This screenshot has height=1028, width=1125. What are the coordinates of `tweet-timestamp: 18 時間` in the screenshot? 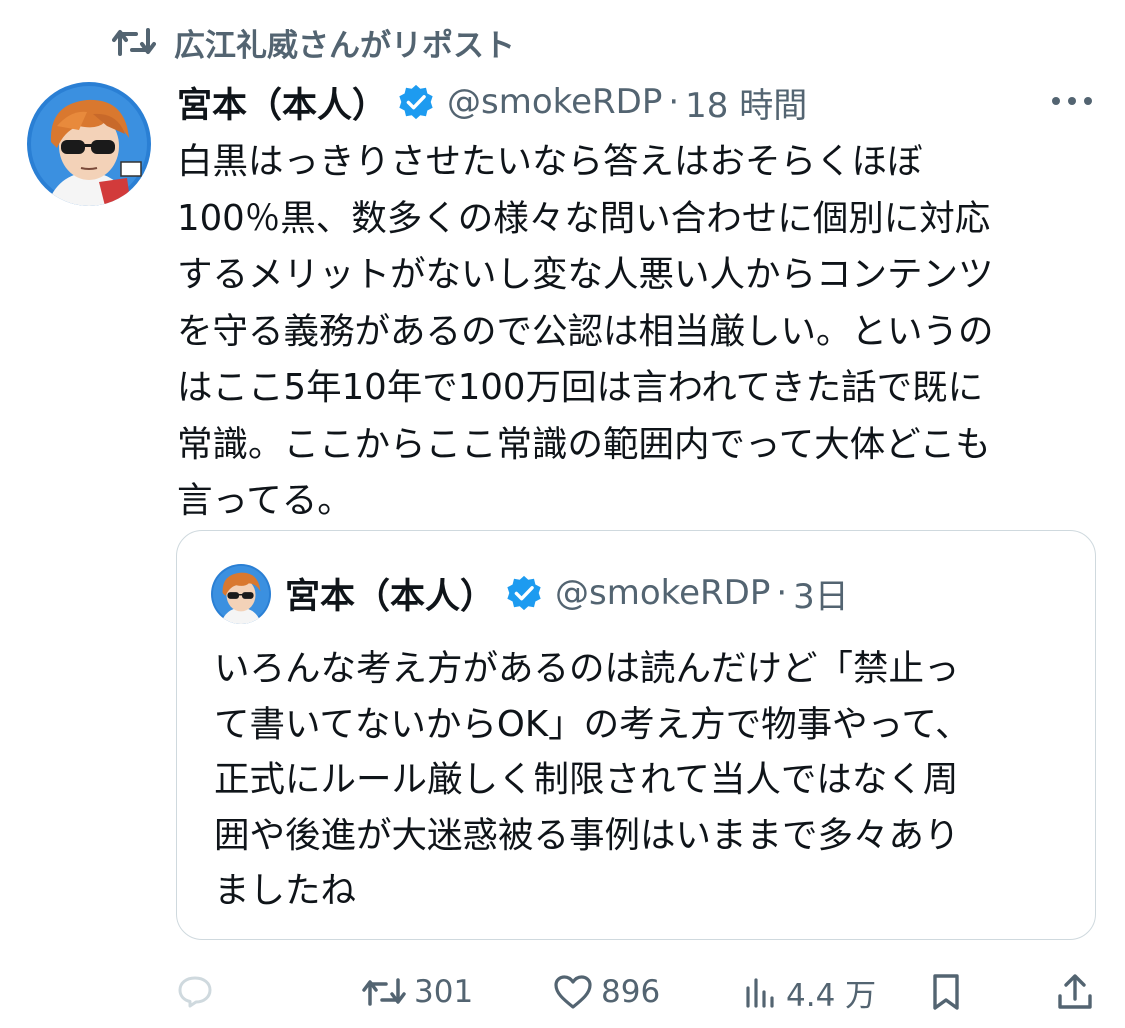 It's located at (746, 102).